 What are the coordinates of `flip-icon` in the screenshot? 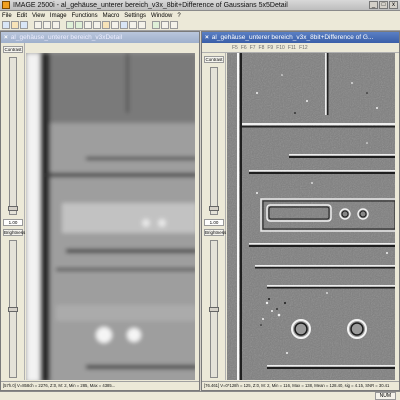 It's located at (142, 25).